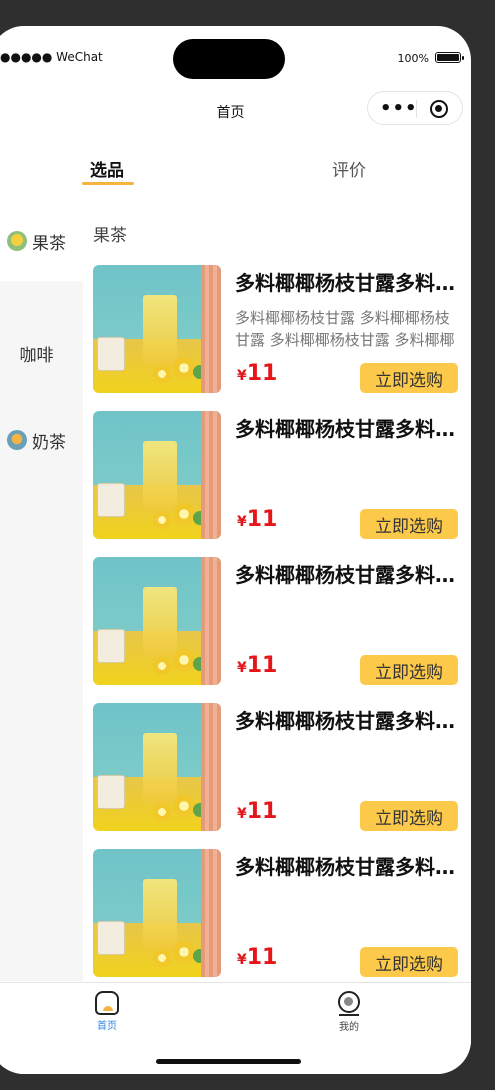  What do you see at coordinates (107, 1003) in the screenshot?
I see `home-icon` at bounding box center [107, 1003].